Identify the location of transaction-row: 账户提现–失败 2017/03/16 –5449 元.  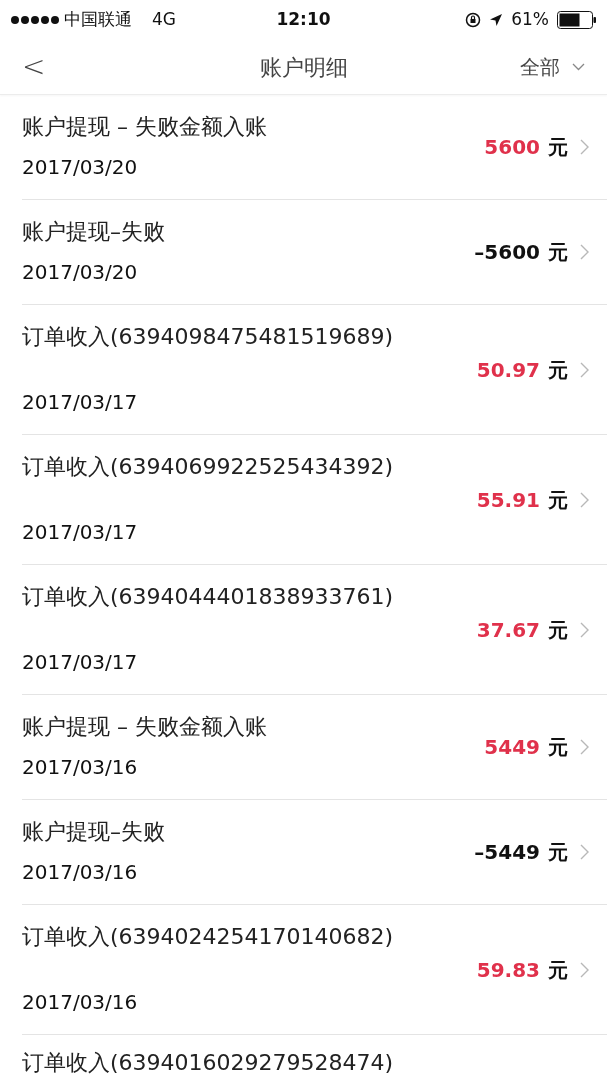
(314, 852).